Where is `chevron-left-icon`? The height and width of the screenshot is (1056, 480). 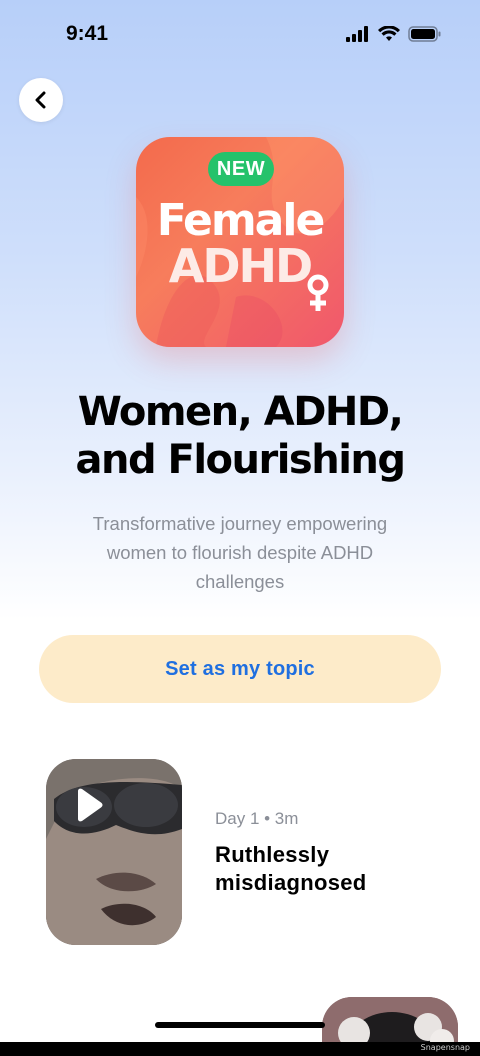
chevron-left-icon is located at coordinates (40, 100).